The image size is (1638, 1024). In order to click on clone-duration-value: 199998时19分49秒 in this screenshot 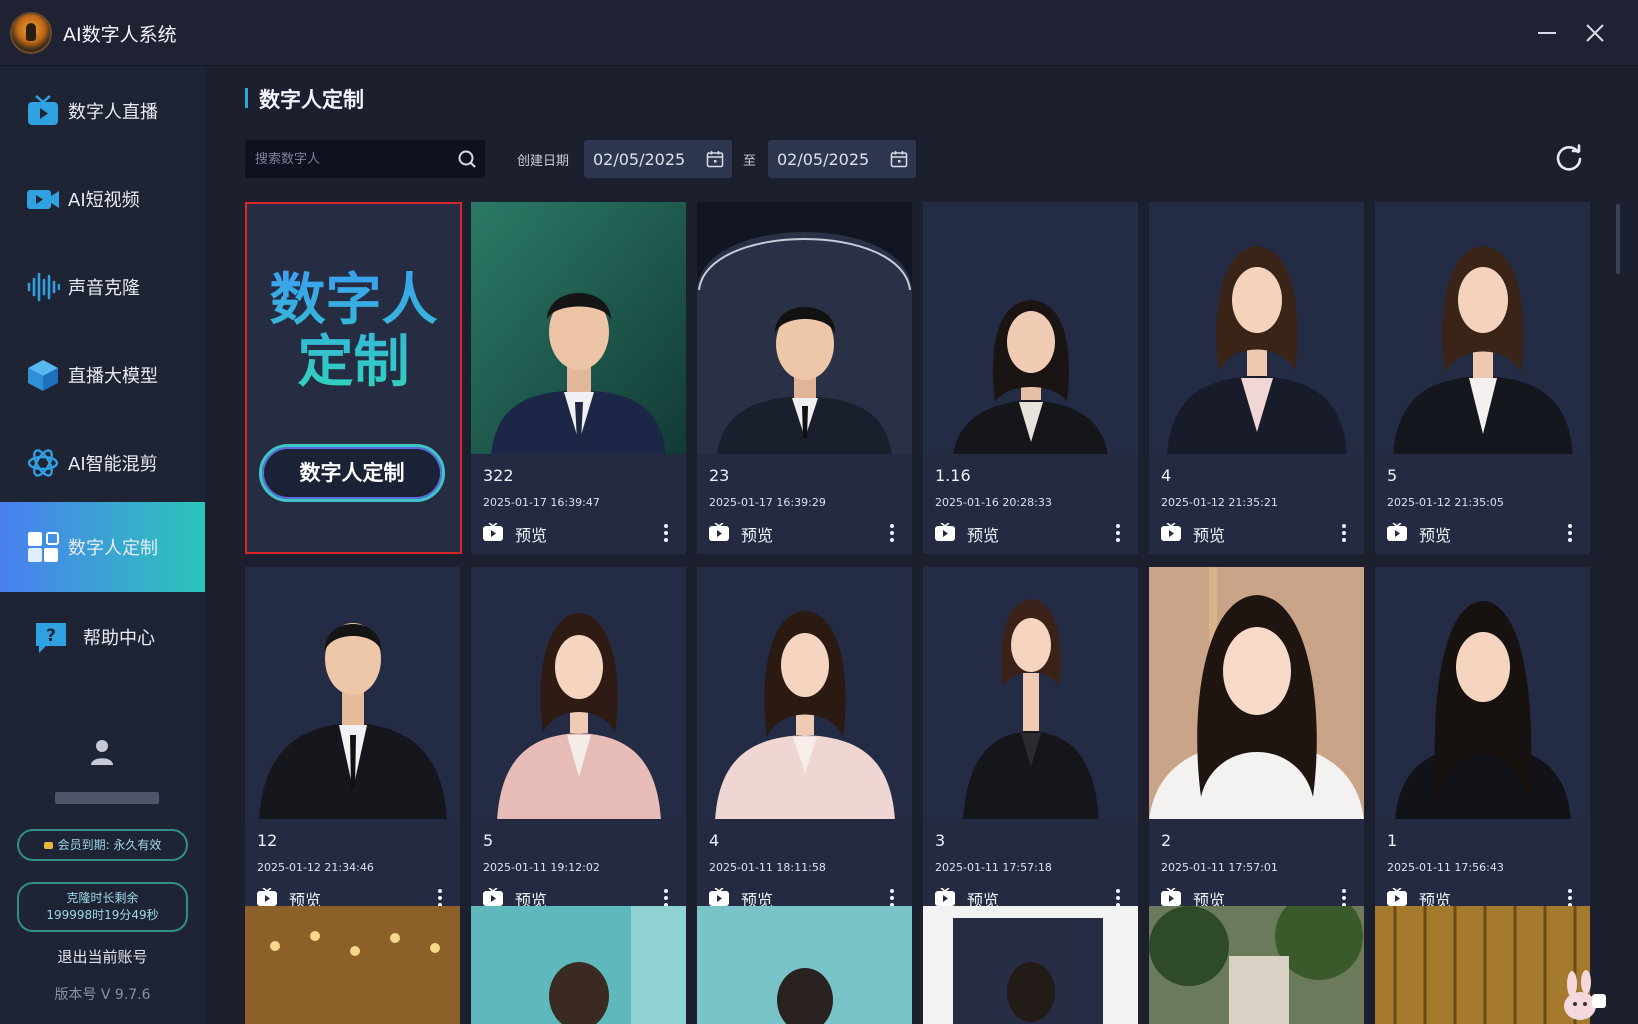, I will do `click(102, 915)`.